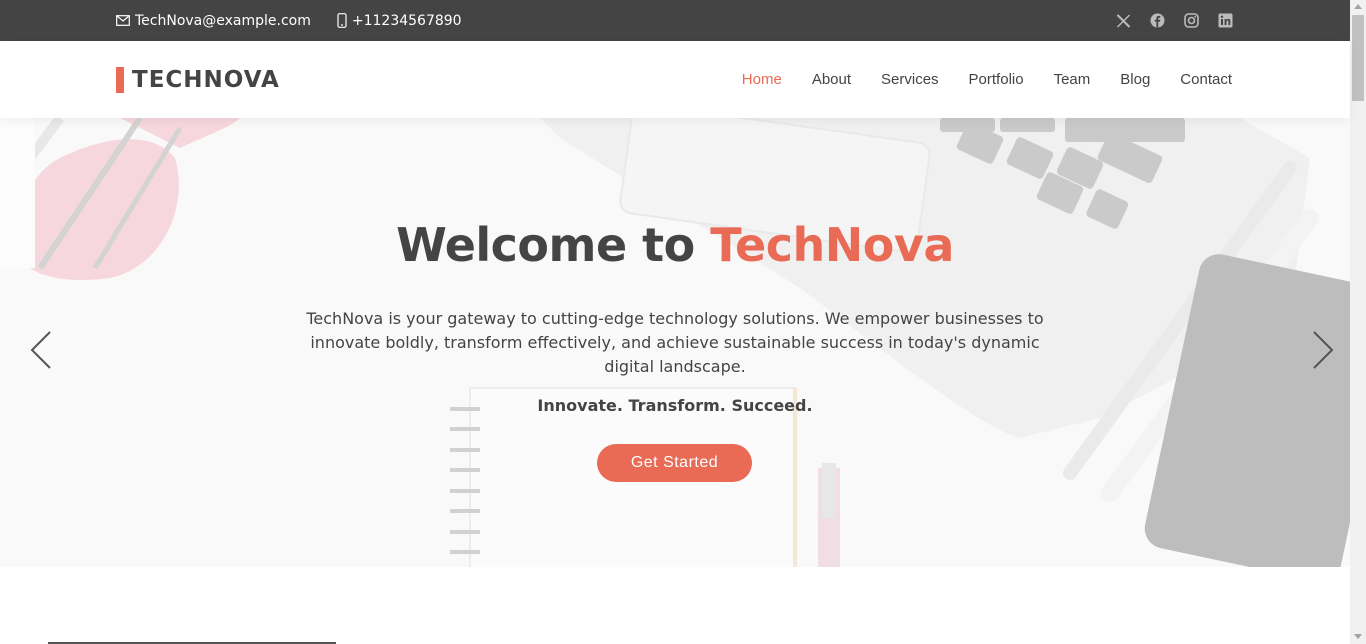 This screenshot has width=1366, height=644. Describe the element at coordinates (762, 79) in the screenshot. I see `nav-home: Home` at that location.